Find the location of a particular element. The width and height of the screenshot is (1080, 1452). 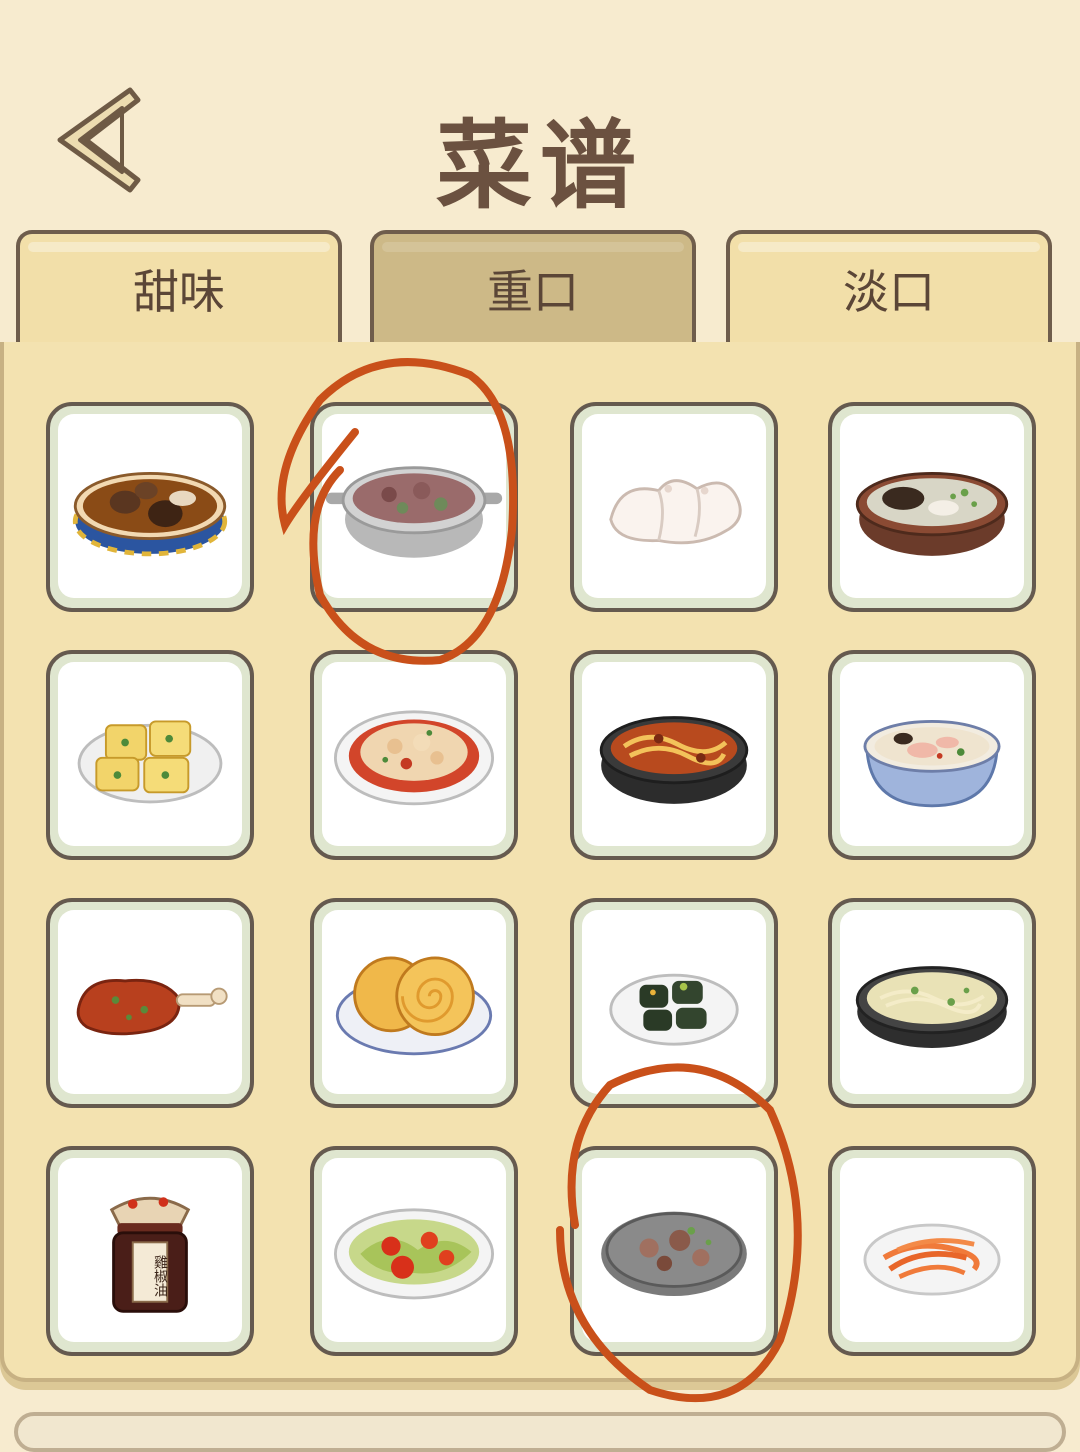

tab-heavy: 重口 is located at coordinates (533, 288).